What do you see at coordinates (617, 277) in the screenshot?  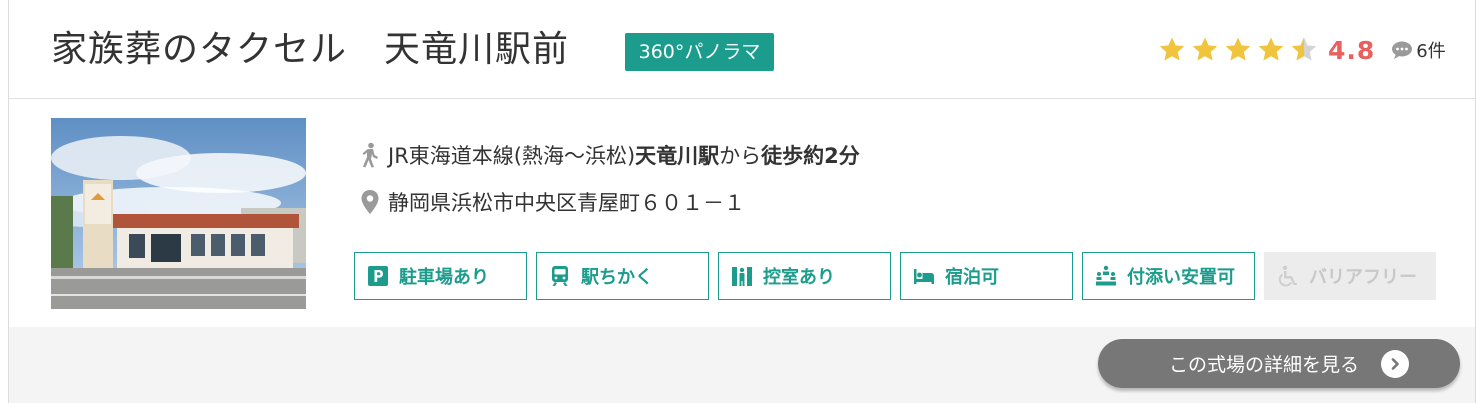 I see `feature-label: 駅ちかく` at bounding box center [617, 277].